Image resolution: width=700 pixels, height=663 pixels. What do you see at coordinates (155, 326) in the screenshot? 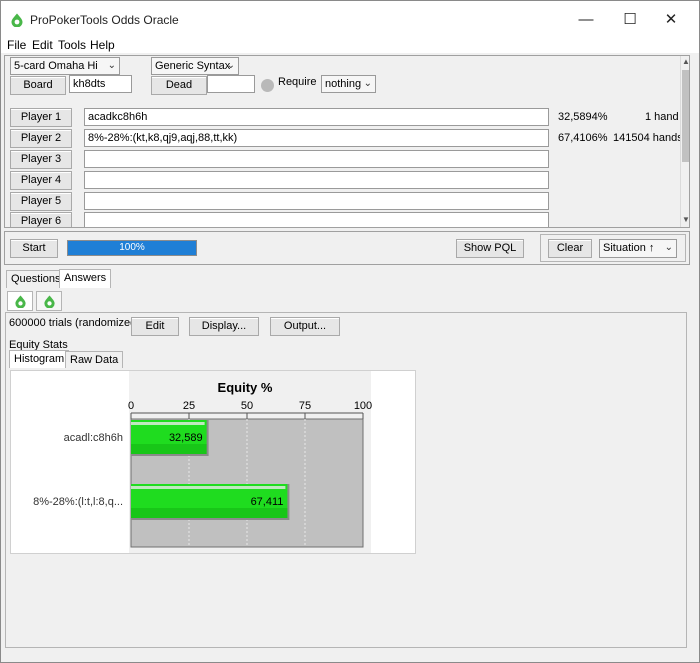
I see `edit-button: Edit` at bounding box center [155, 326].